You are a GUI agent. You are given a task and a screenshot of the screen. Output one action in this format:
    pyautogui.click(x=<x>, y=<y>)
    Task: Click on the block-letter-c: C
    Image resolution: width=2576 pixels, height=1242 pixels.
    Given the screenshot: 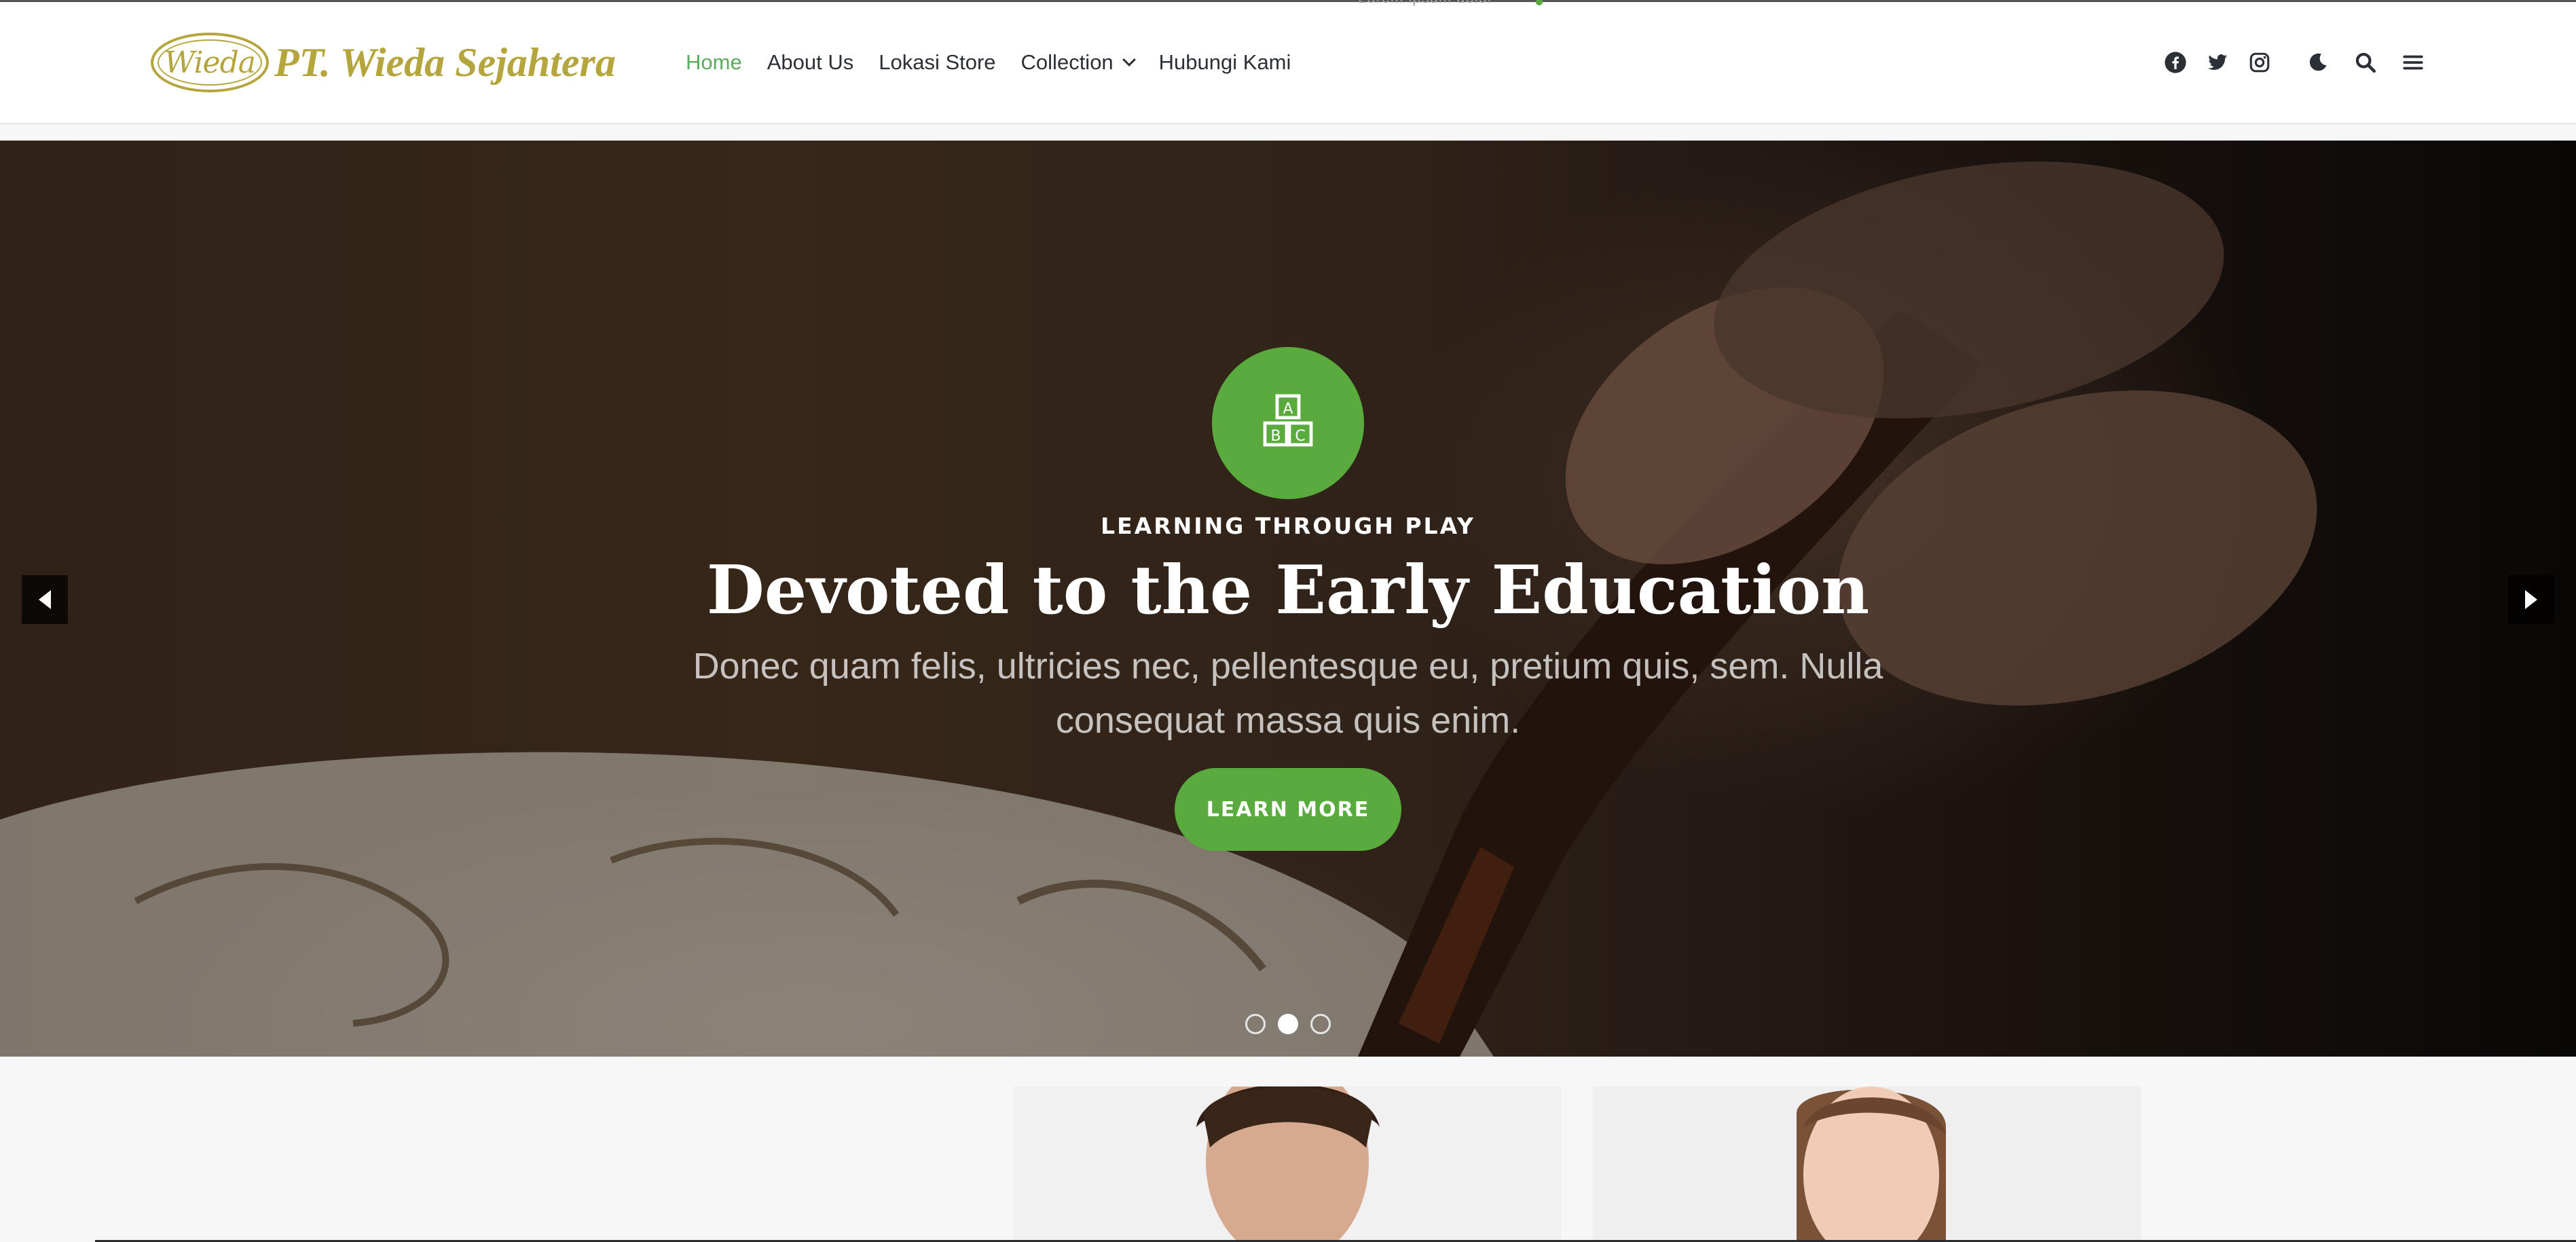 What is the action you would take?
    pyautogui.click(x=1300, y=437)
    